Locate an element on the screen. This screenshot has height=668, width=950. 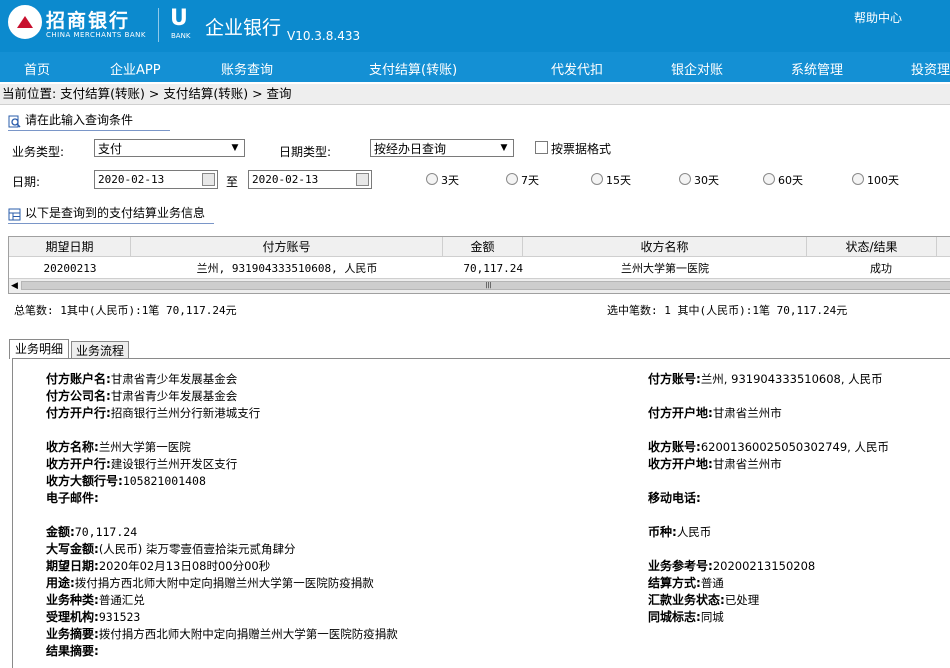
detail-result-summary: 结果摘要: is located at coordinates (72, 651).